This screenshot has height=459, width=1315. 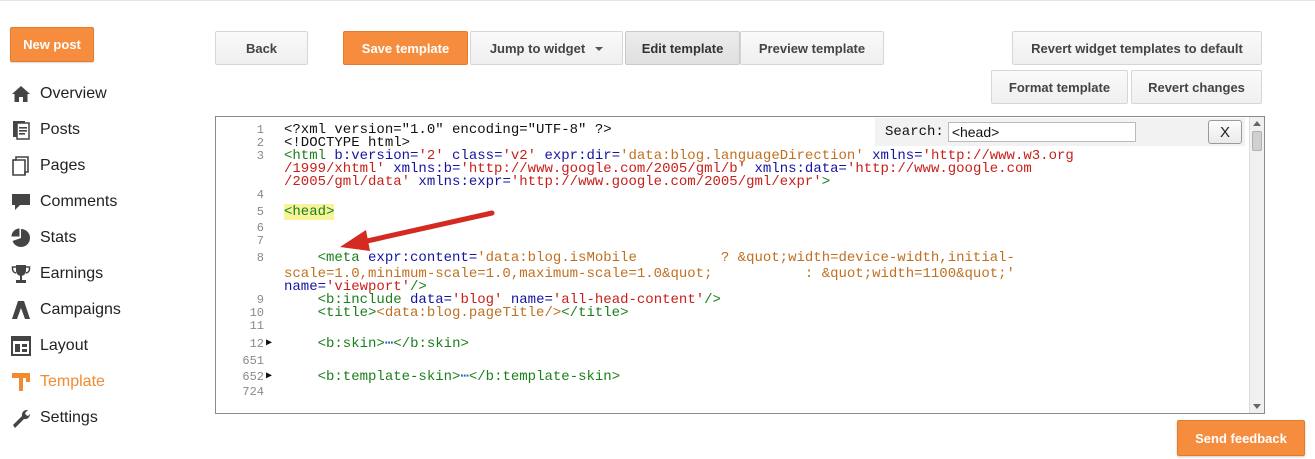 I want to click on sidebar-item-pages: Pages, so click(x=105, y=166).